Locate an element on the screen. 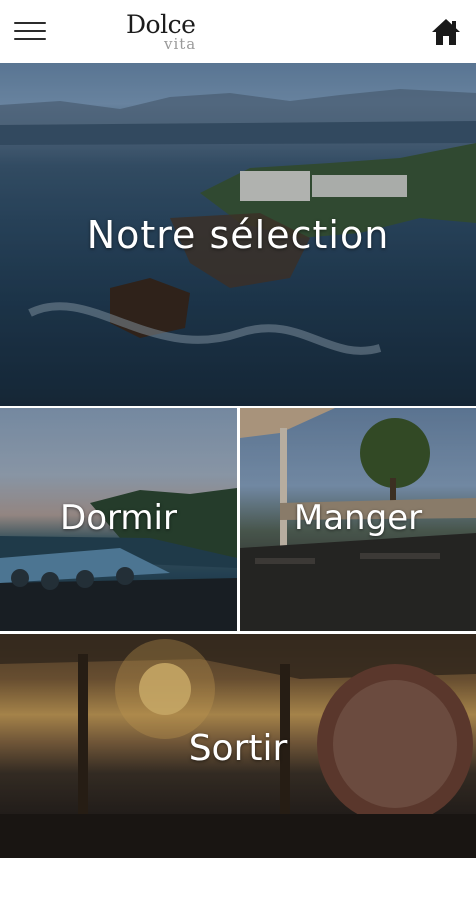  hamburger-menu-icon is located at coordinates (30, 31).